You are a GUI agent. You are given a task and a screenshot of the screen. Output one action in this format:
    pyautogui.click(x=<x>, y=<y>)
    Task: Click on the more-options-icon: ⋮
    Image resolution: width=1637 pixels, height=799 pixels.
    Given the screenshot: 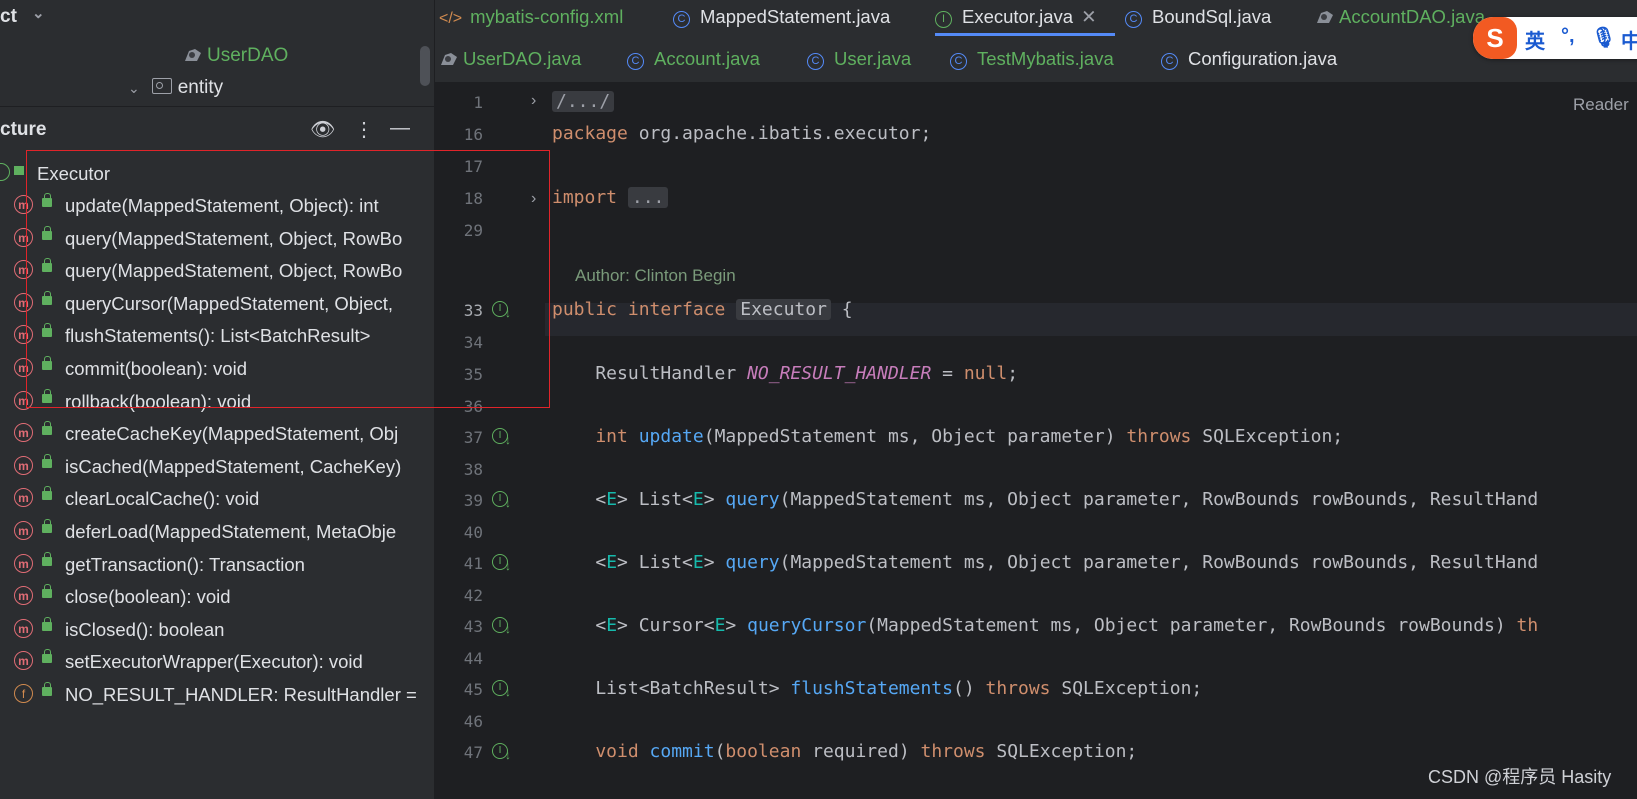 What is the action you would take?
    pyautogui.click(x=364, y=129)
    